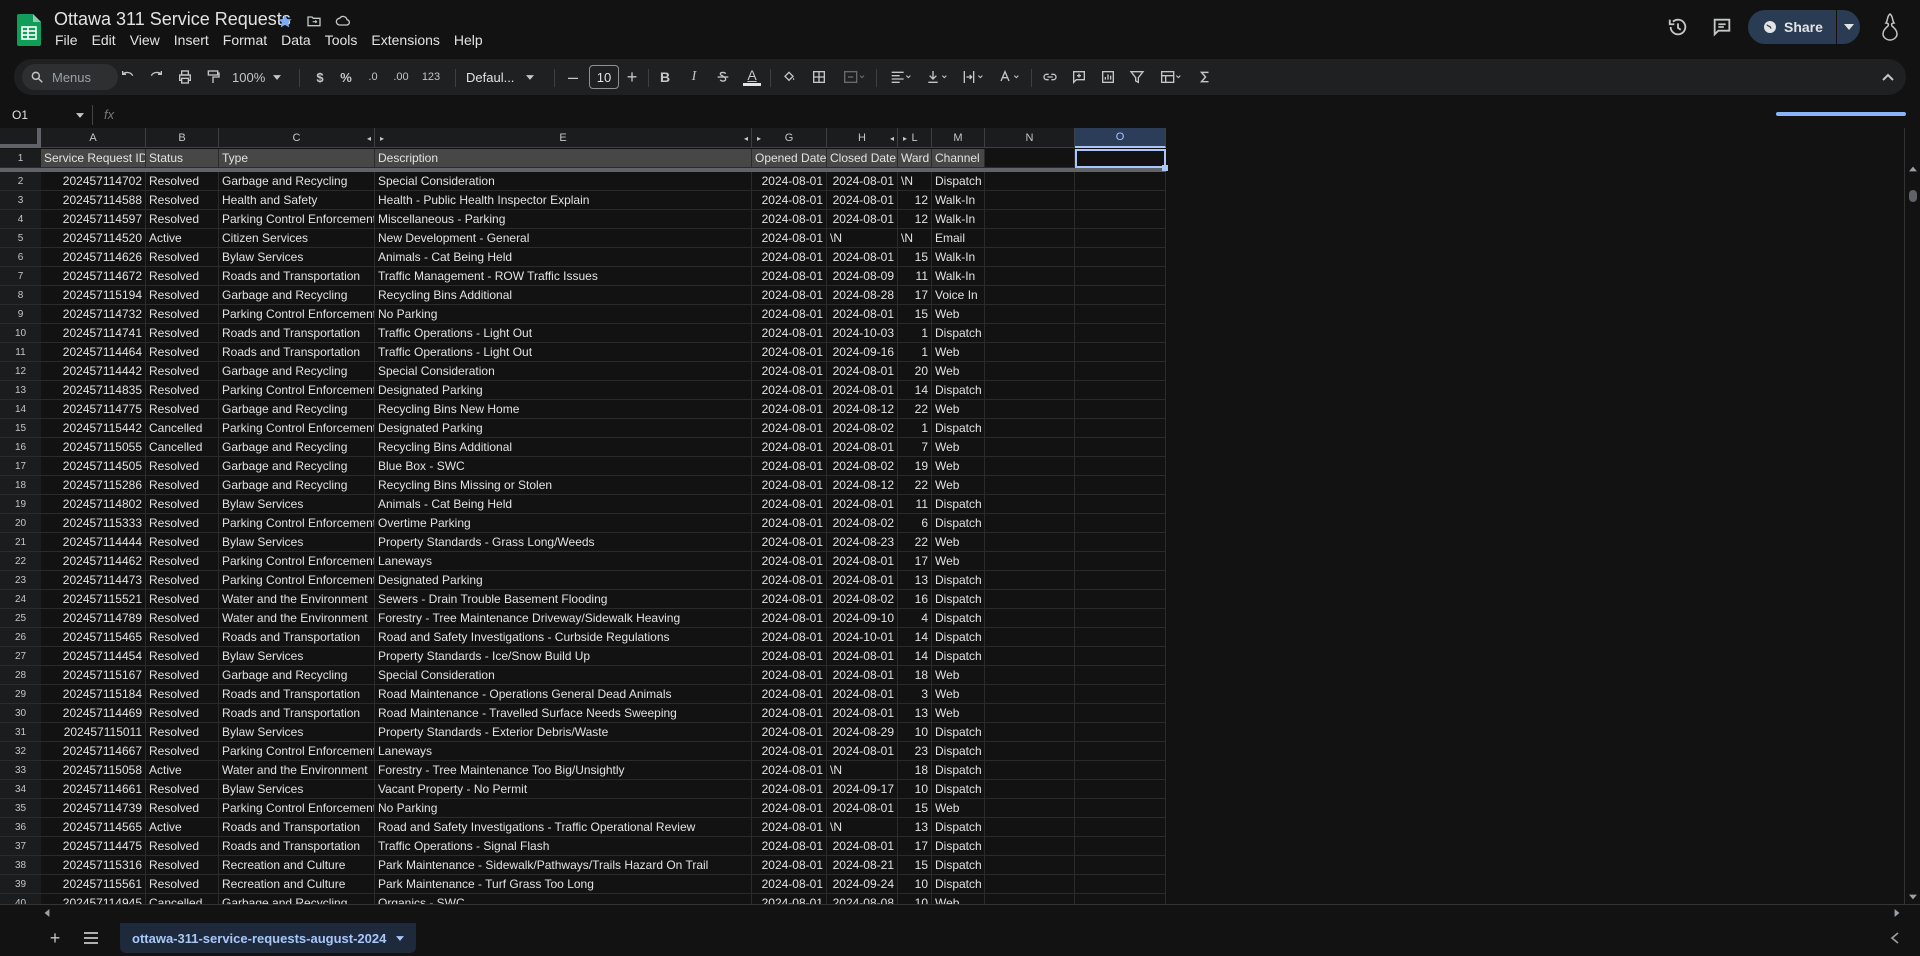 The image size is (1920, 956). Describe the element at coordinates (20, 899) in the screenshot. I see `row-number: 40` at that location.